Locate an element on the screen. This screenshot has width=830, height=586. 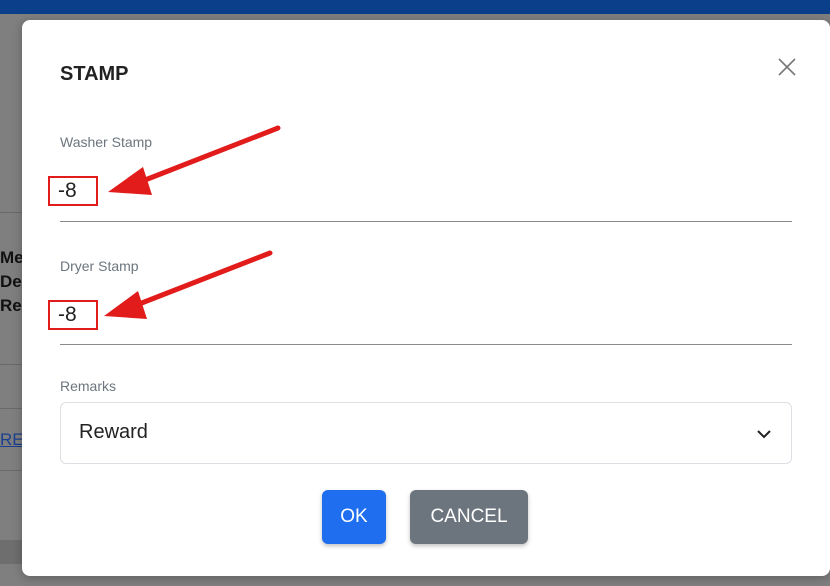
washer-stamp-label: Washer Stamp is located at coordinates (106, 142).